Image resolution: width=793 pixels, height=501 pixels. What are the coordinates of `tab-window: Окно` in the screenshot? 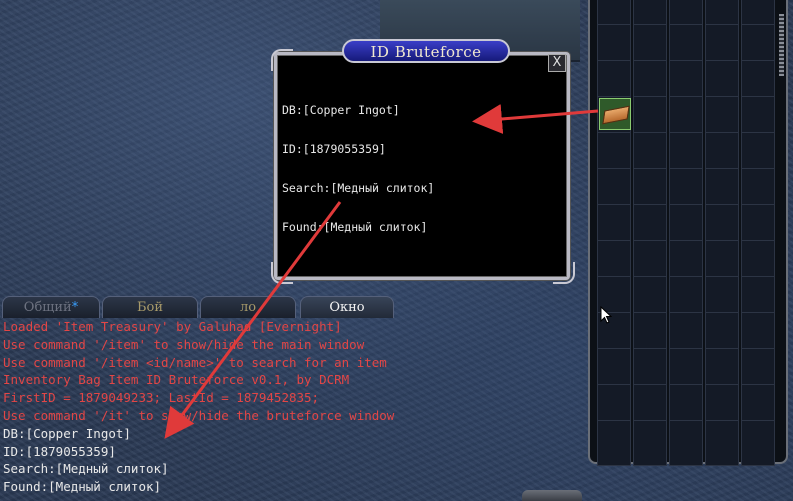 It's located at (347, 307).